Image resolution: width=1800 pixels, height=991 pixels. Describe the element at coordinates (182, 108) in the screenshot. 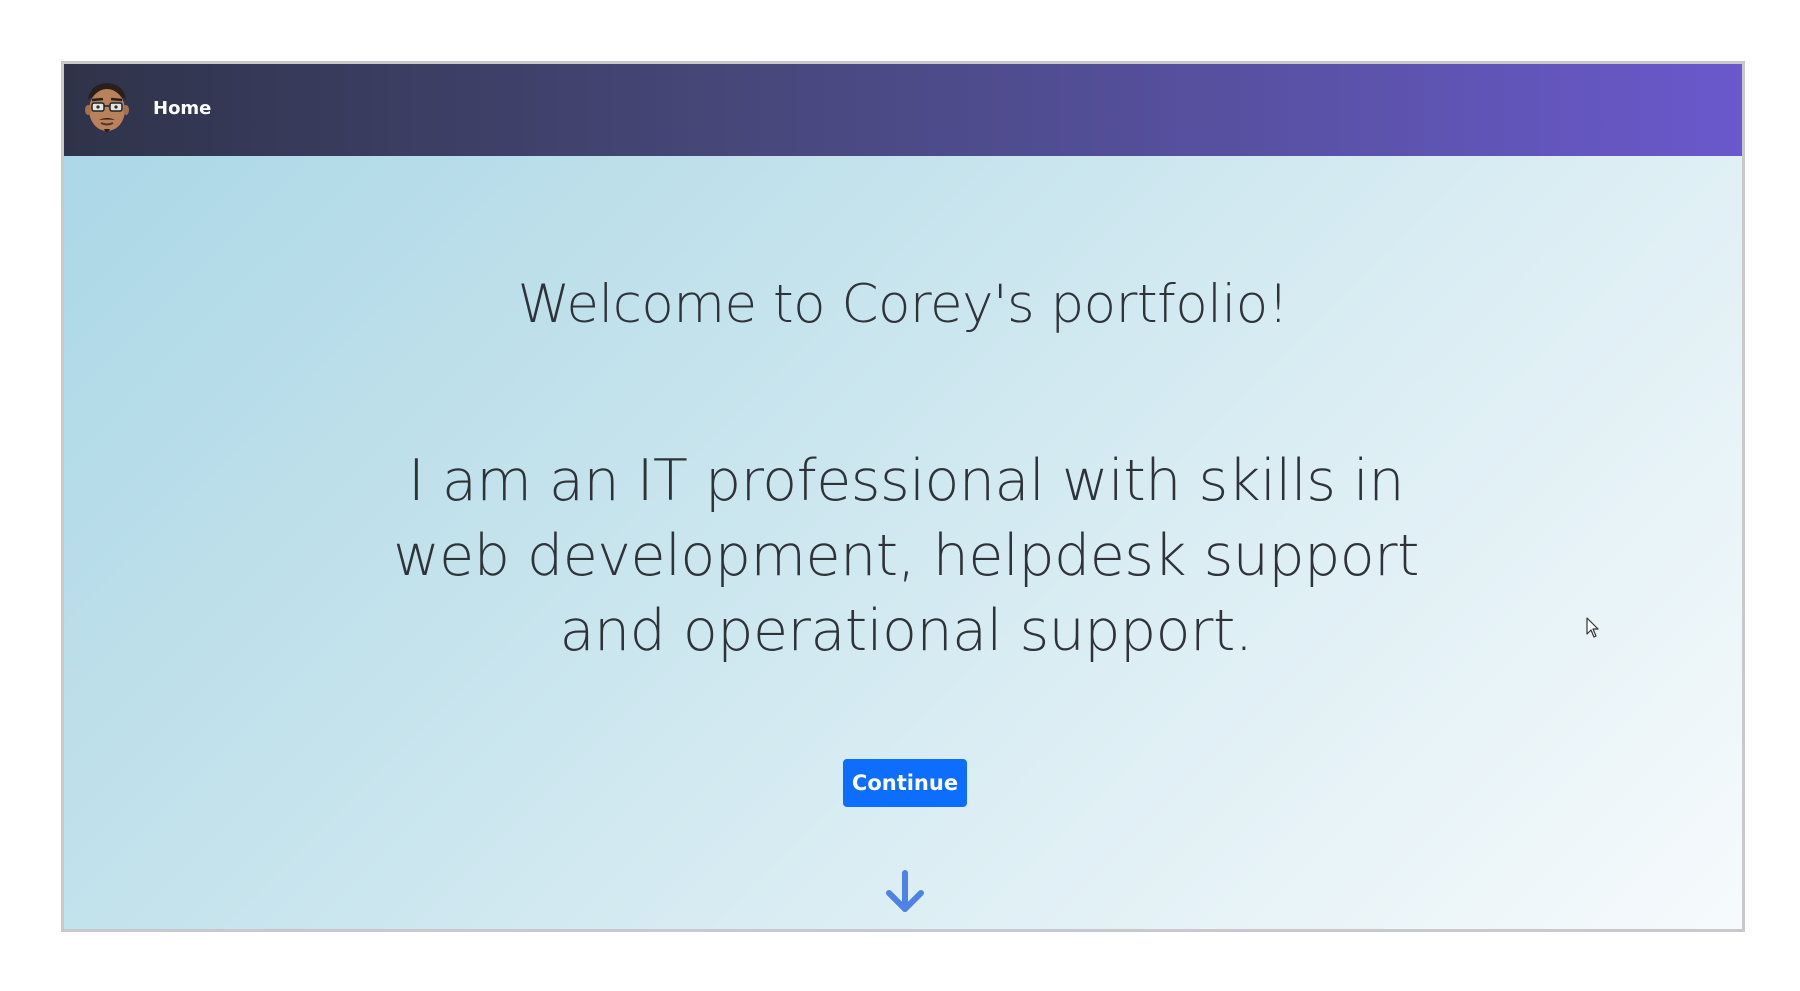

I see `nav-link-home: Home` at that location.